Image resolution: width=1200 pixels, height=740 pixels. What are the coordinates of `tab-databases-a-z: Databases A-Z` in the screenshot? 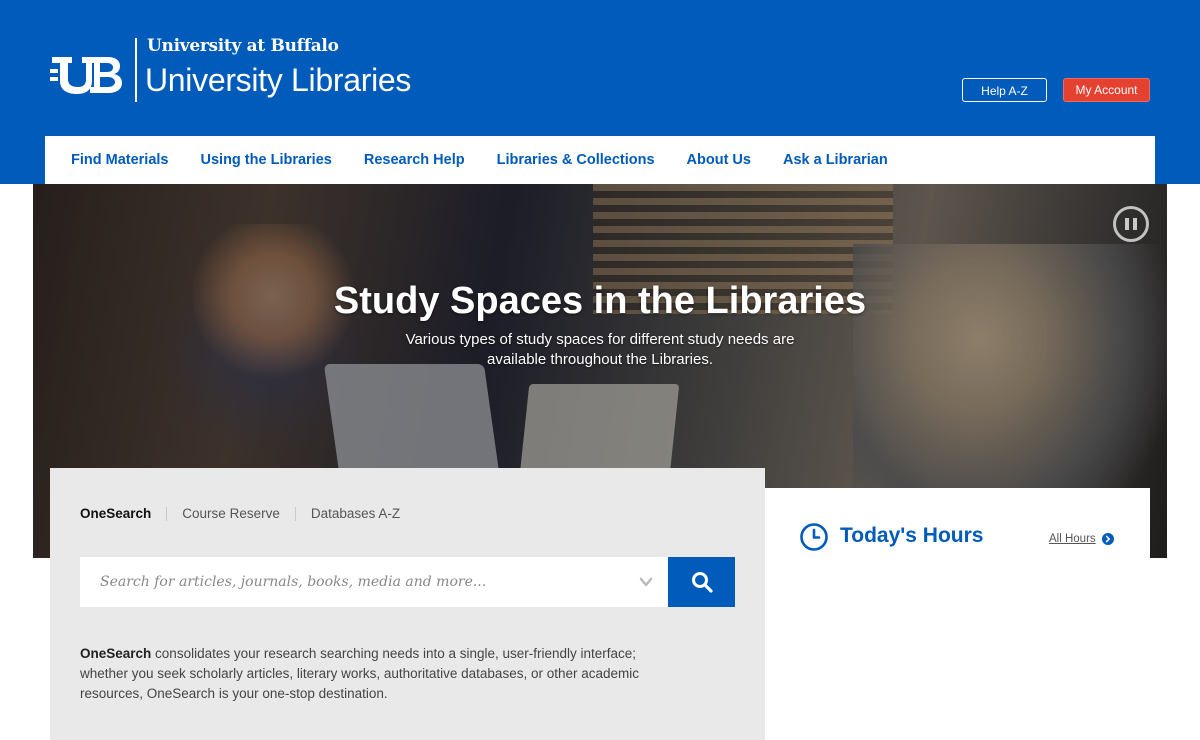 It's located at (354, 514).